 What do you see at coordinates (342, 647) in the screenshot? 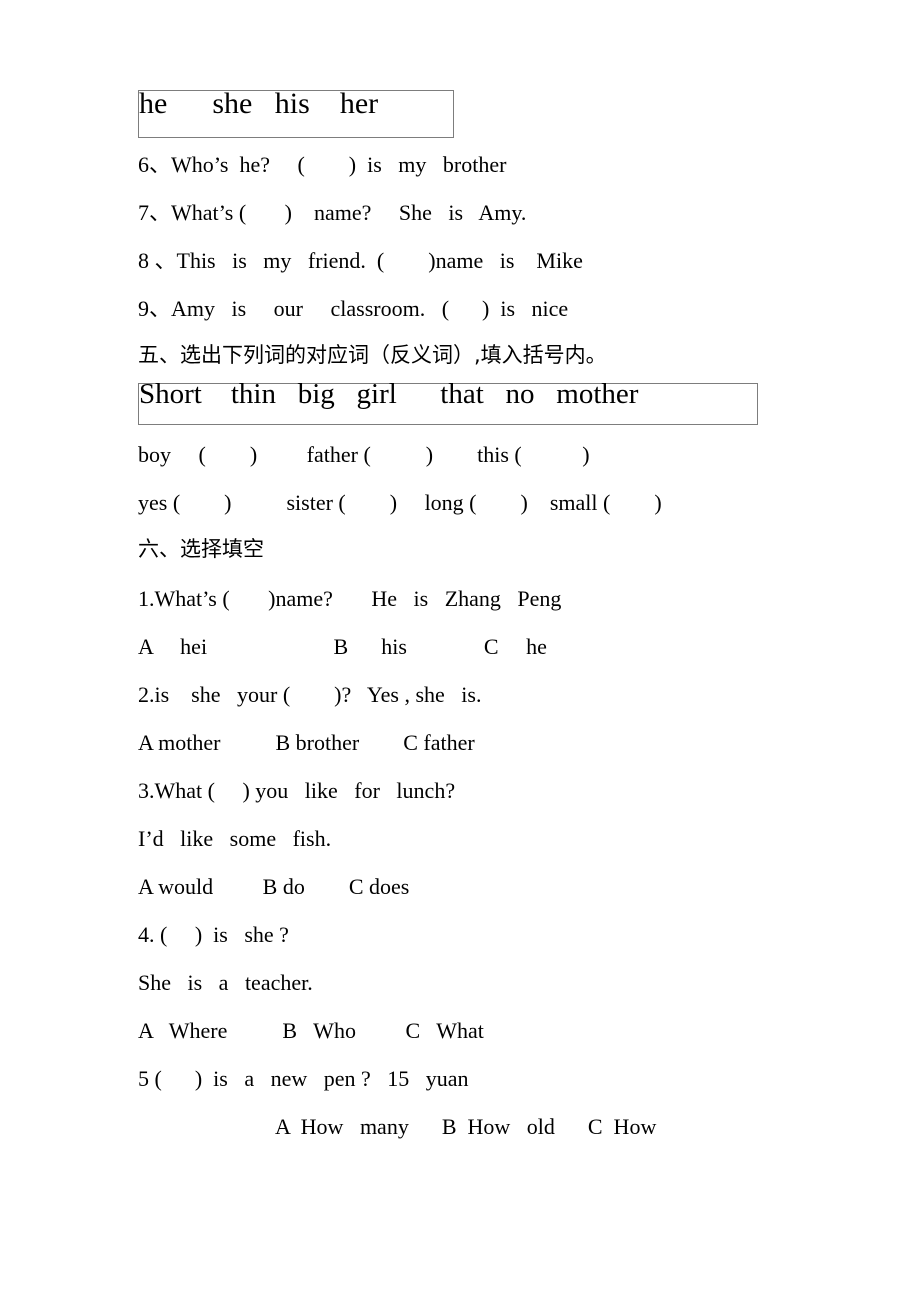
I see `mc-question-1-choices: A hei B his C he` at bounding box center [342, 647].